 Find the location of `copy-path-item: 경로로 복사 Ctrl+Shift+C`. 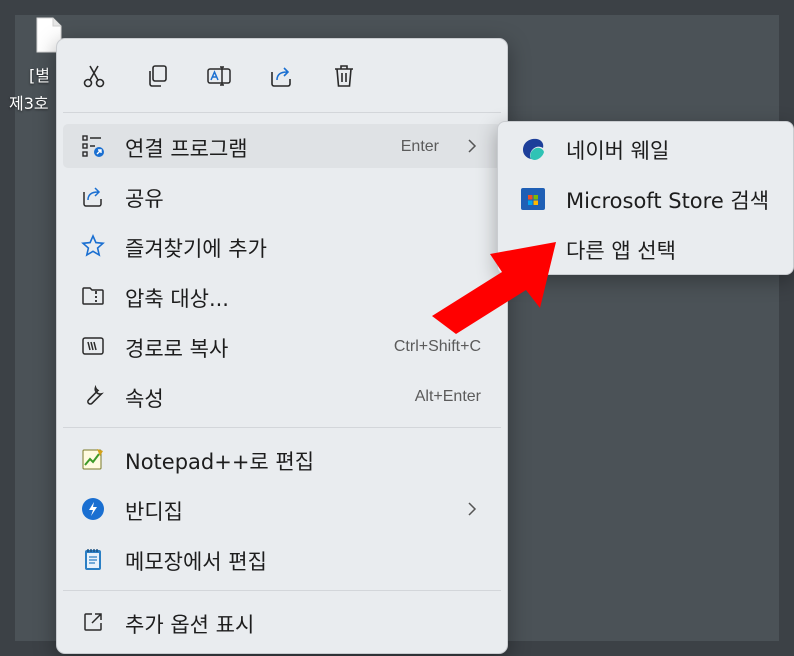

copy-path-item: 경로로 복사 Ctrl+Shift+C is located at coordinates (282, 346).